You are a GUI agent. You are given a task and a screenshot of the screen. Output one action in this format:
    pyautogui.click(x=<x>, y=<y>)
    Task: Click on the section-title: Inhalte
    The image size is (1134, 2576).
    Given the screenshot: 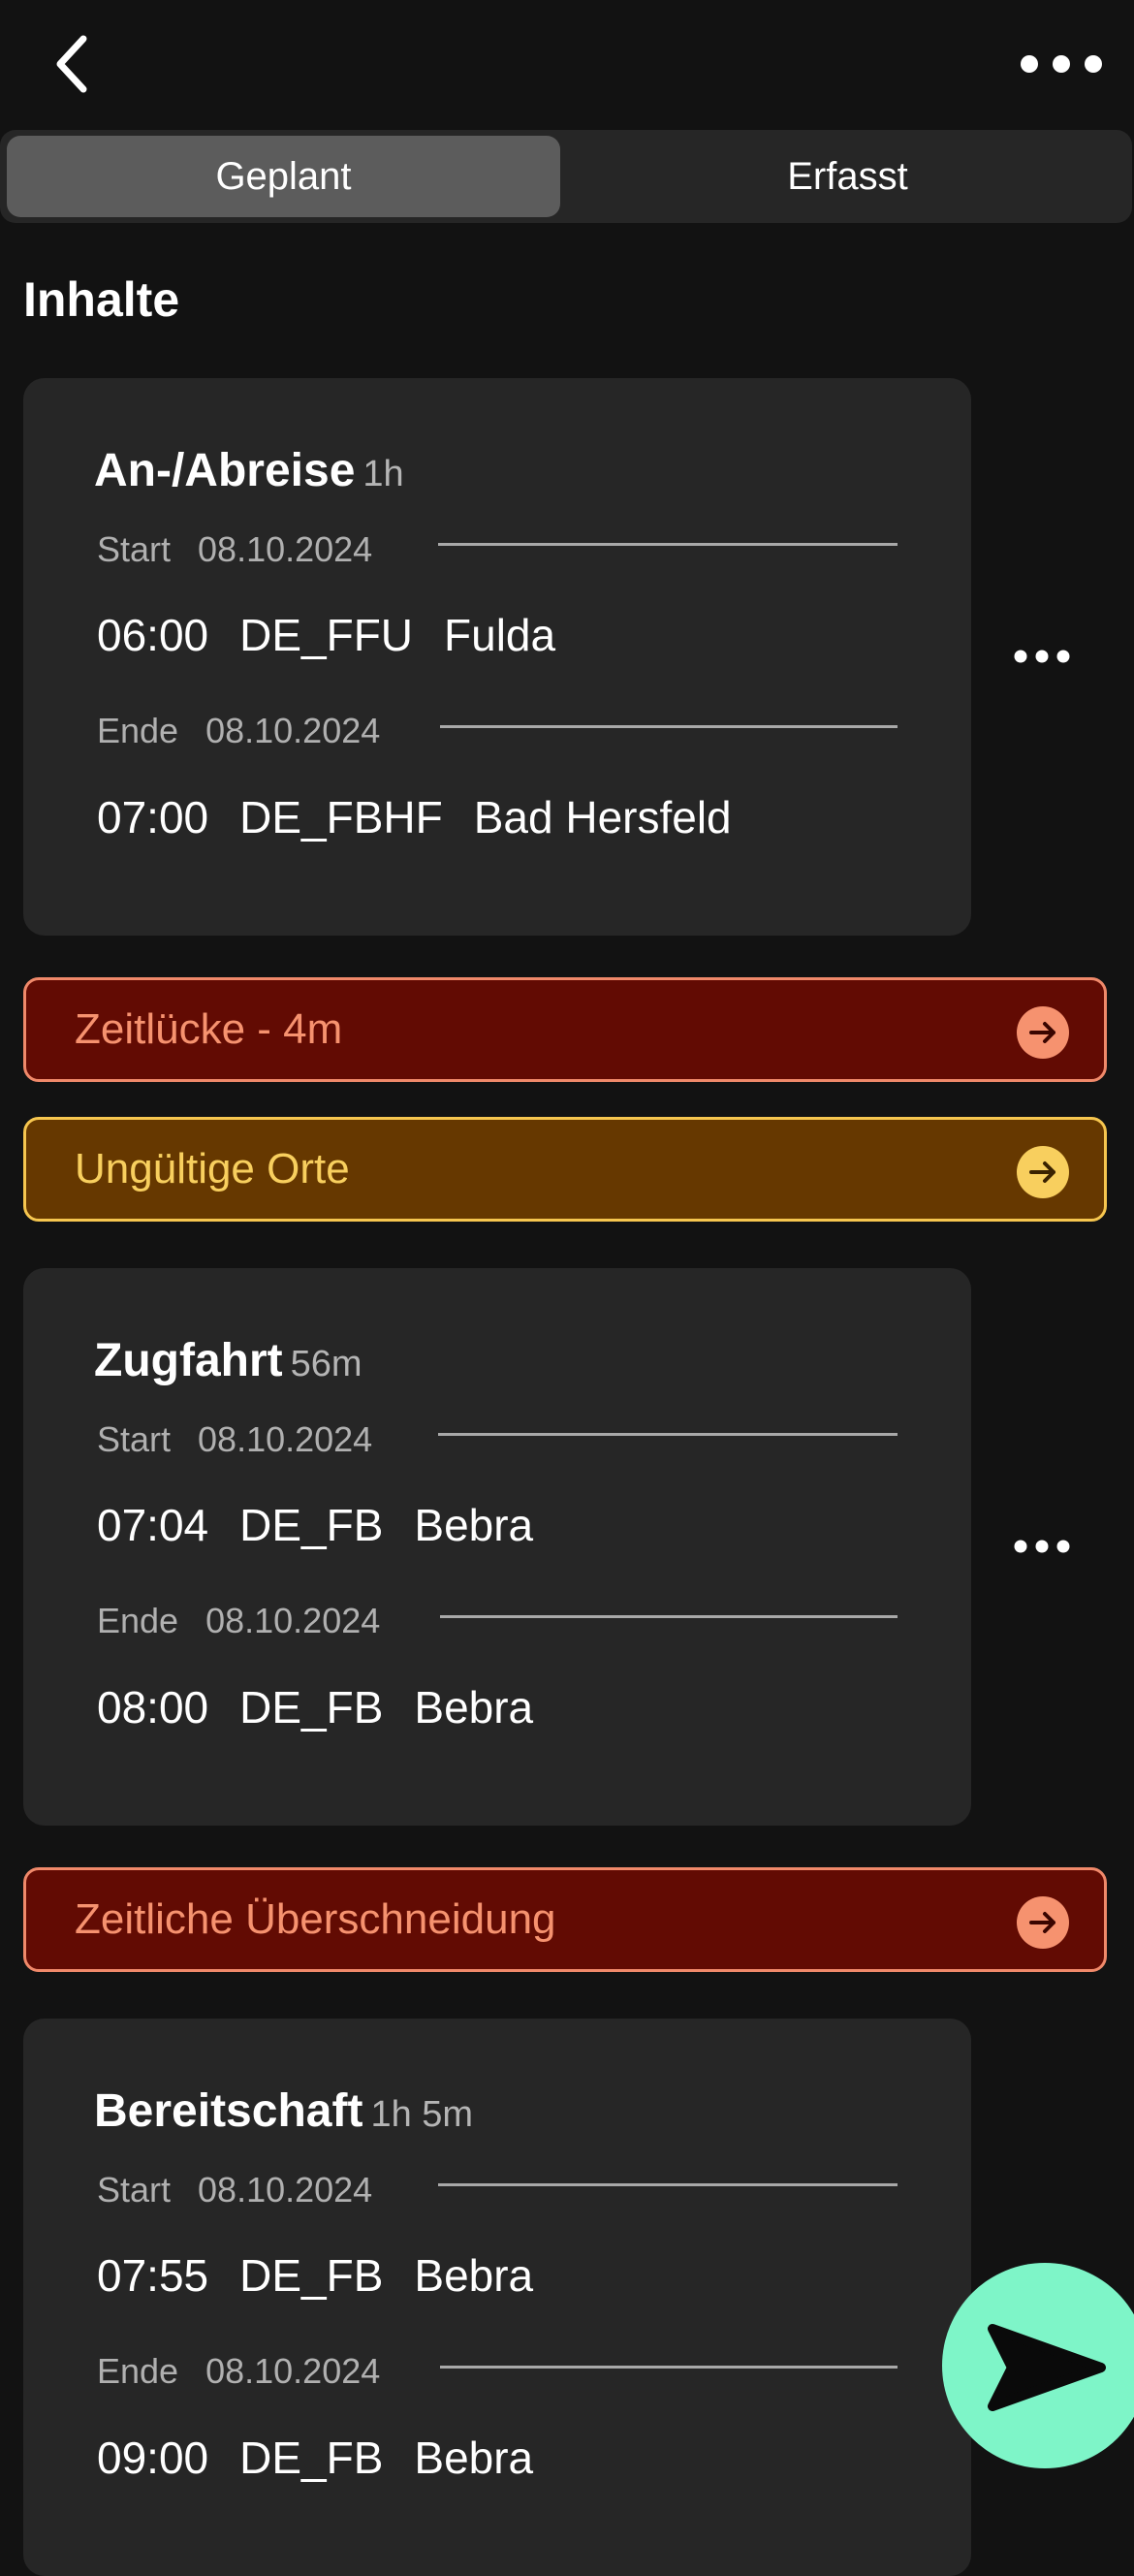 What is the action you would take?
    pyautogui.click(x=101, y=299)
    